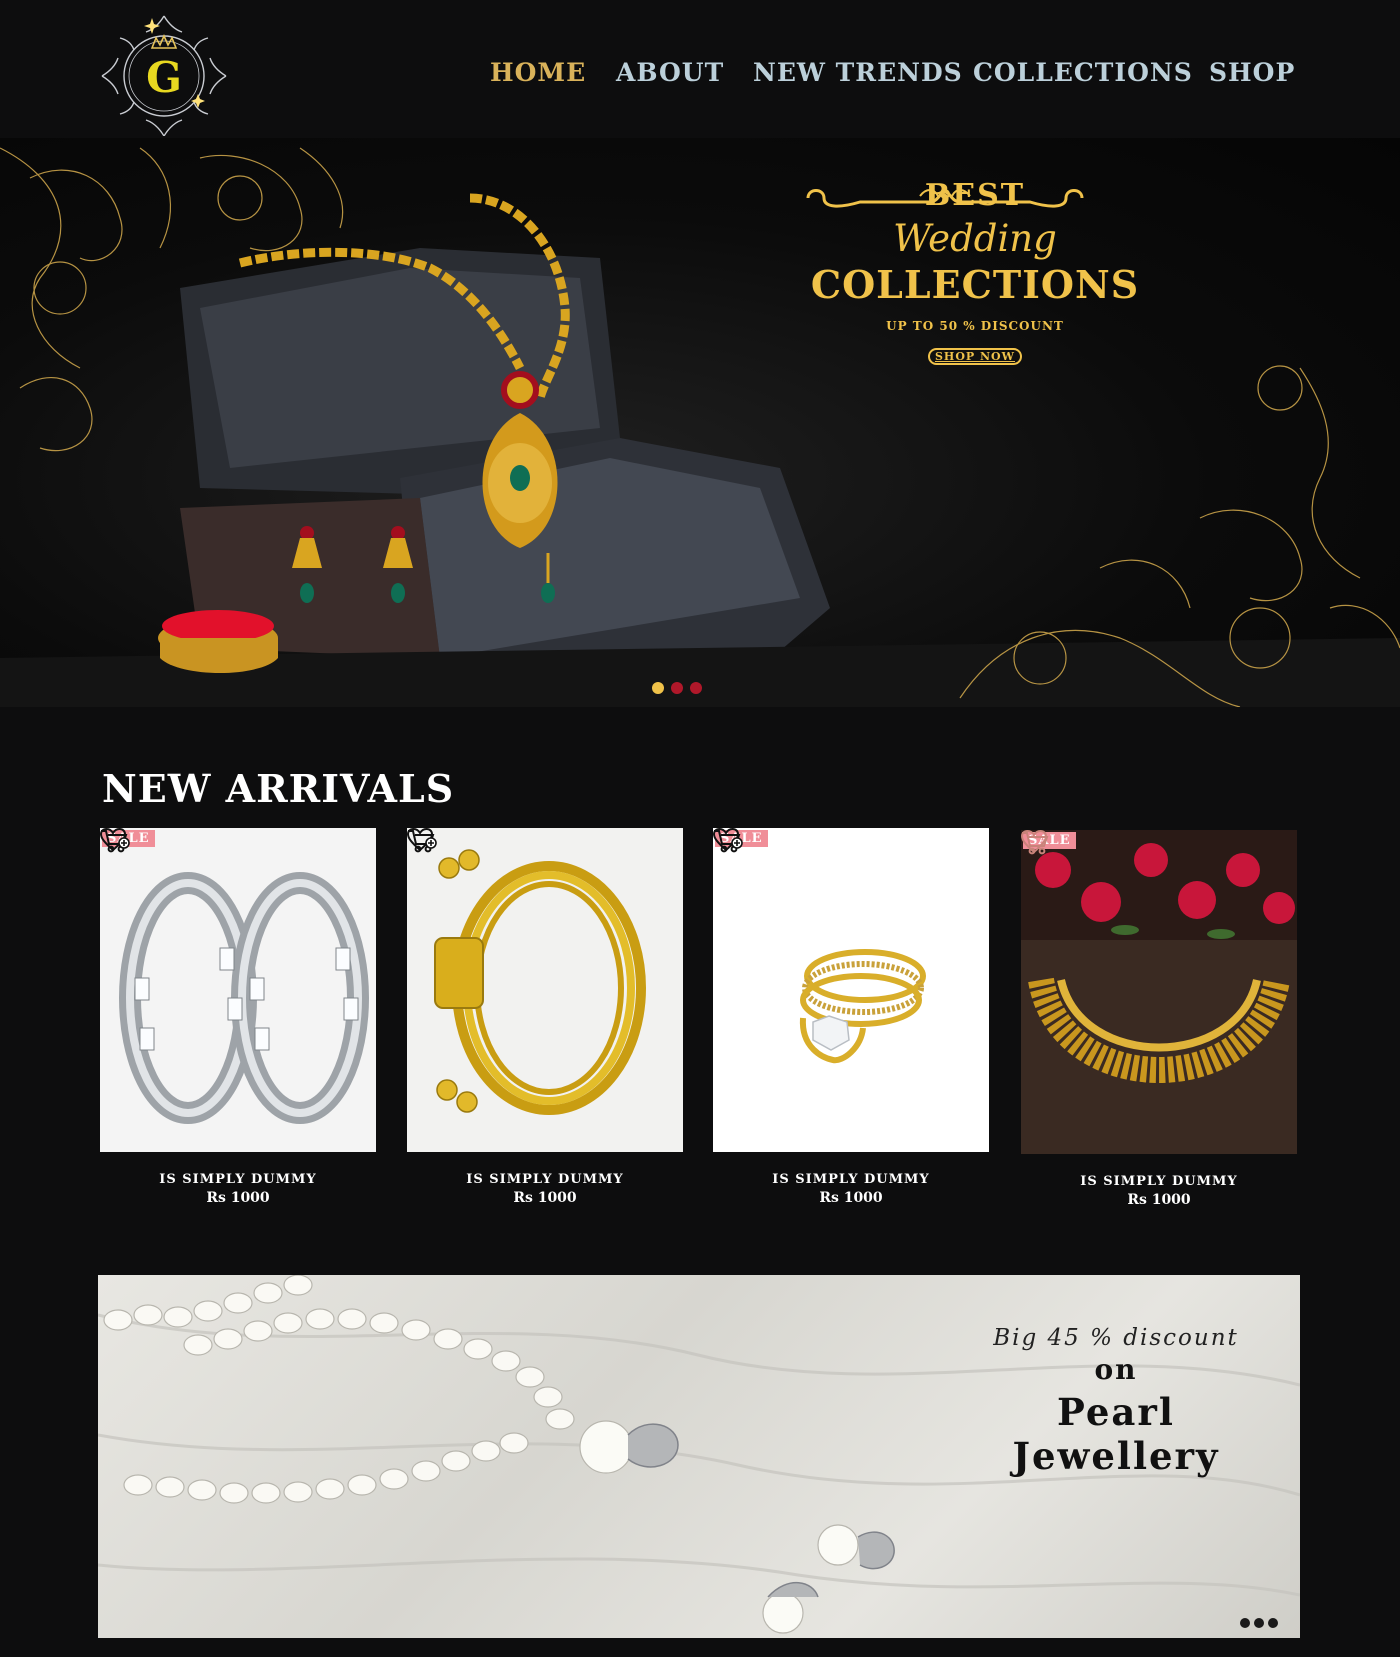 This screenshot has width=1400, height=1657. I want to click on product-card: IS SIMPLY DUMMY Rs 1000, so click(545, 1017).